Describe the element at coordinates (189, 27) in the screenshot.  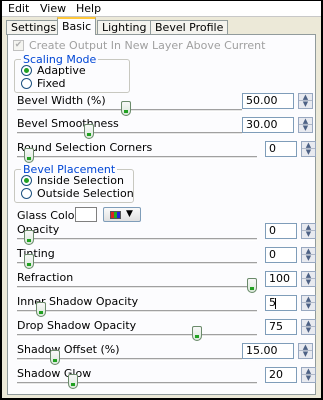
I see `tab-bevel-profile: Bevel Profile` at that location.